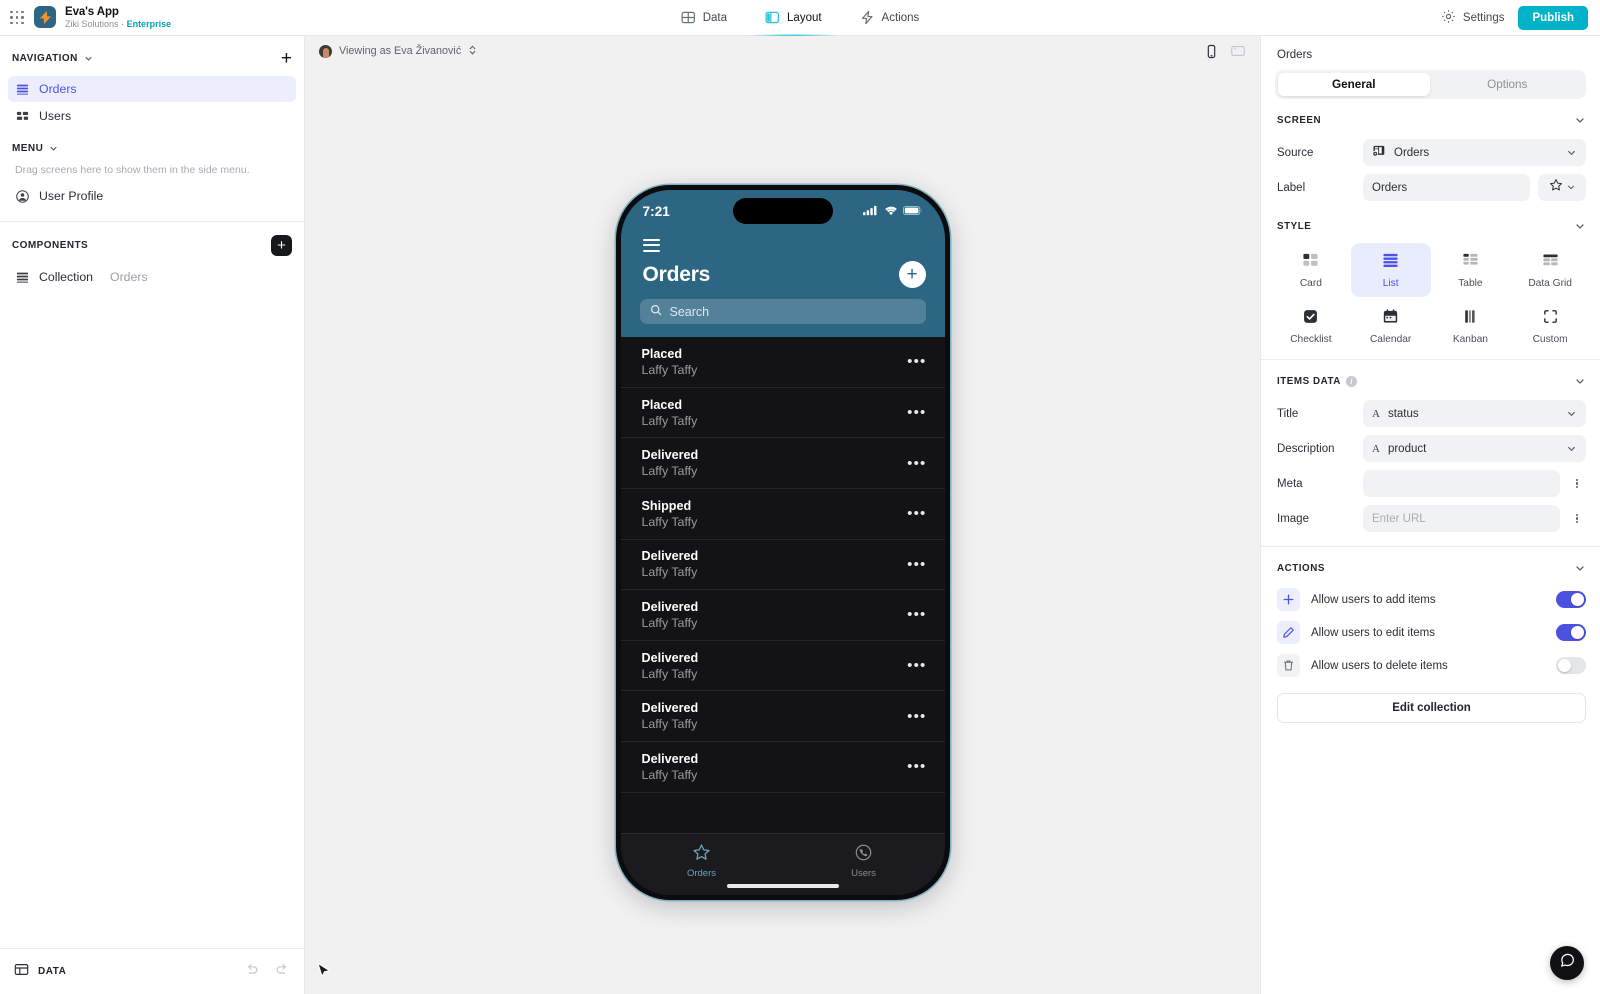 The width and height of the screenshot is (1600, 994). I want to click on sidebar-item-users: Users, so click(152, 116).